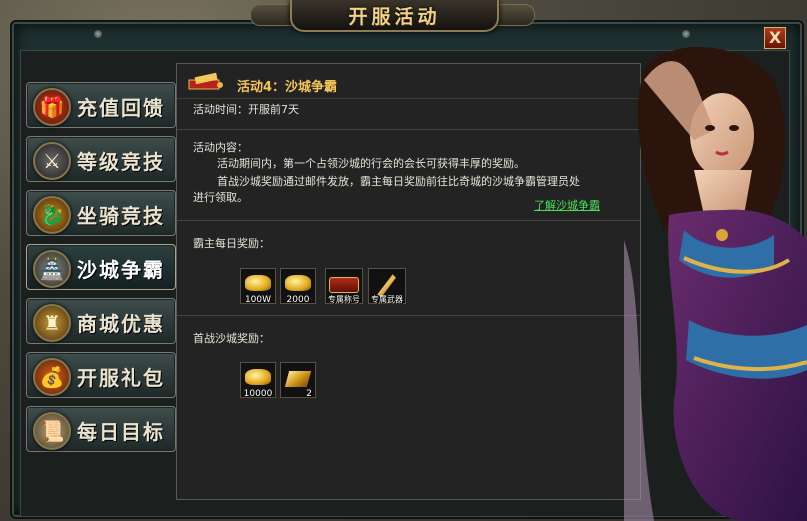 The height and width of the screenshot is (521, 807). I want to click on content-line-1: 活动期间内，第一个占领沙城的行会的会长可获得丰厚的奖励。, so click(371, 163).